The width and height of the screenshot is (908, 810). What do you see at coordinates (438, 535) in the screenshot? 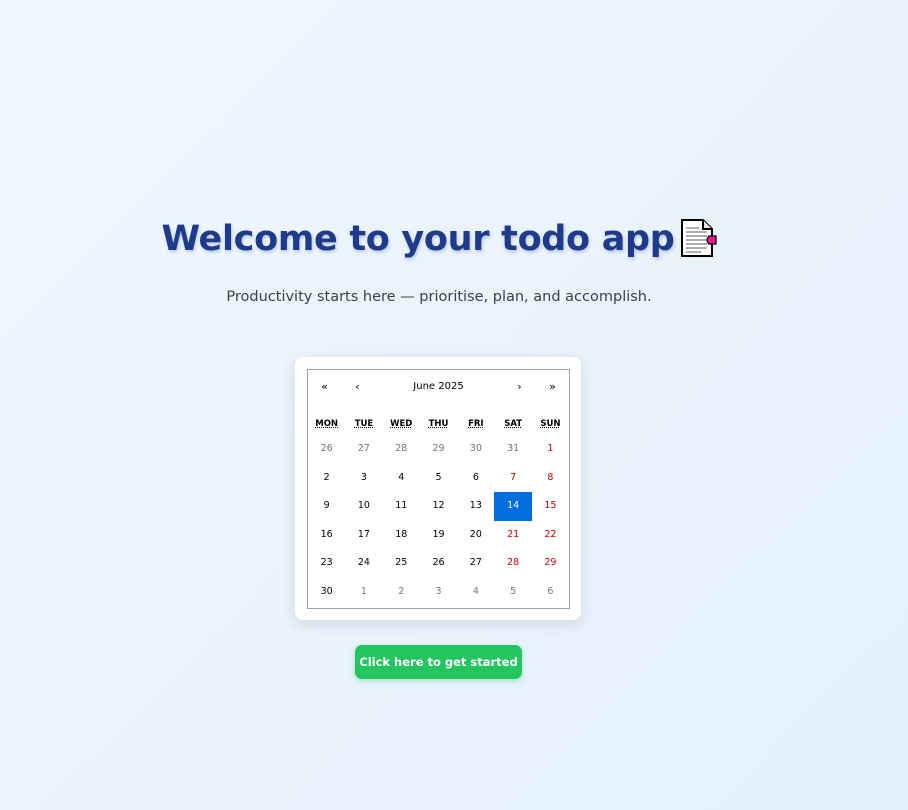
I see `calendar-day: 19` at bounding box center [438, 535].